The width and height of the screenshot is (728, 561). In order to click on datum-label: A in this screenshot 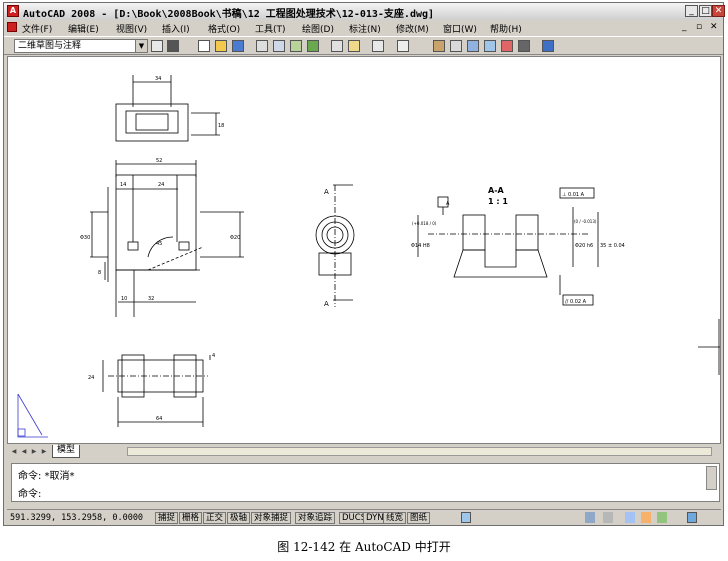, I will do `click(448, 204)`.